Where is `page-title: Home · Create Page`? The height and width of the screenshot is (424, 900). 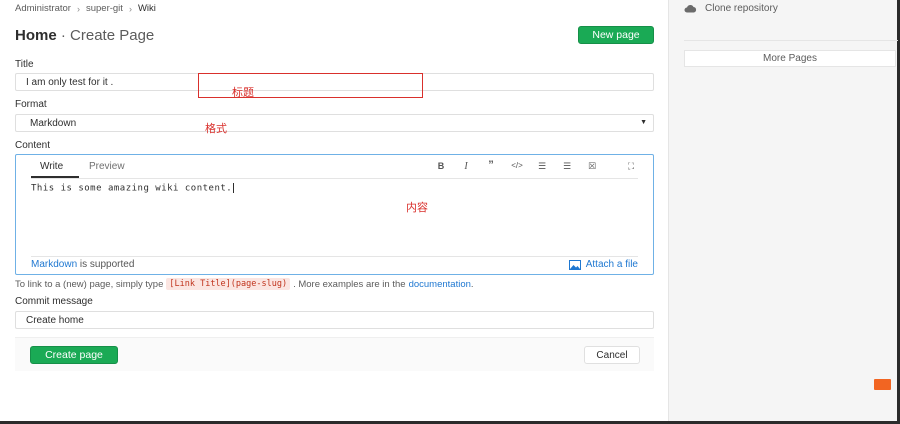
page-title: Home · Create Page is located at coordinates (84, 35).